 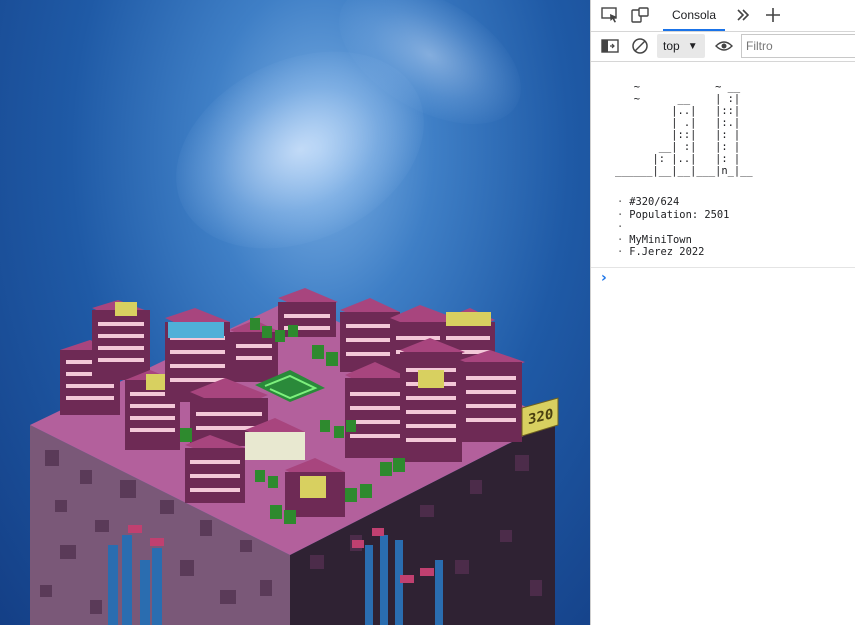 I want to click on clear-console-icon, so click(x=640, y=46).